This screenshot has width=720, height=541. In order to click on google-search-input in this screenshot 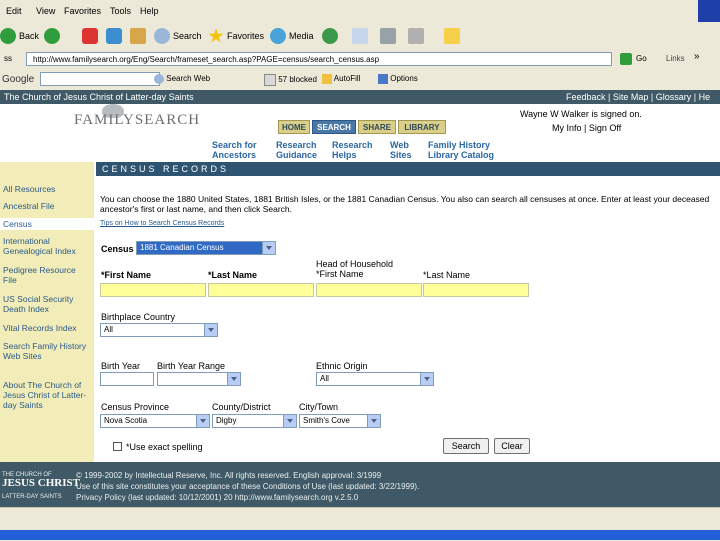, I will do `click(100, 79)`.